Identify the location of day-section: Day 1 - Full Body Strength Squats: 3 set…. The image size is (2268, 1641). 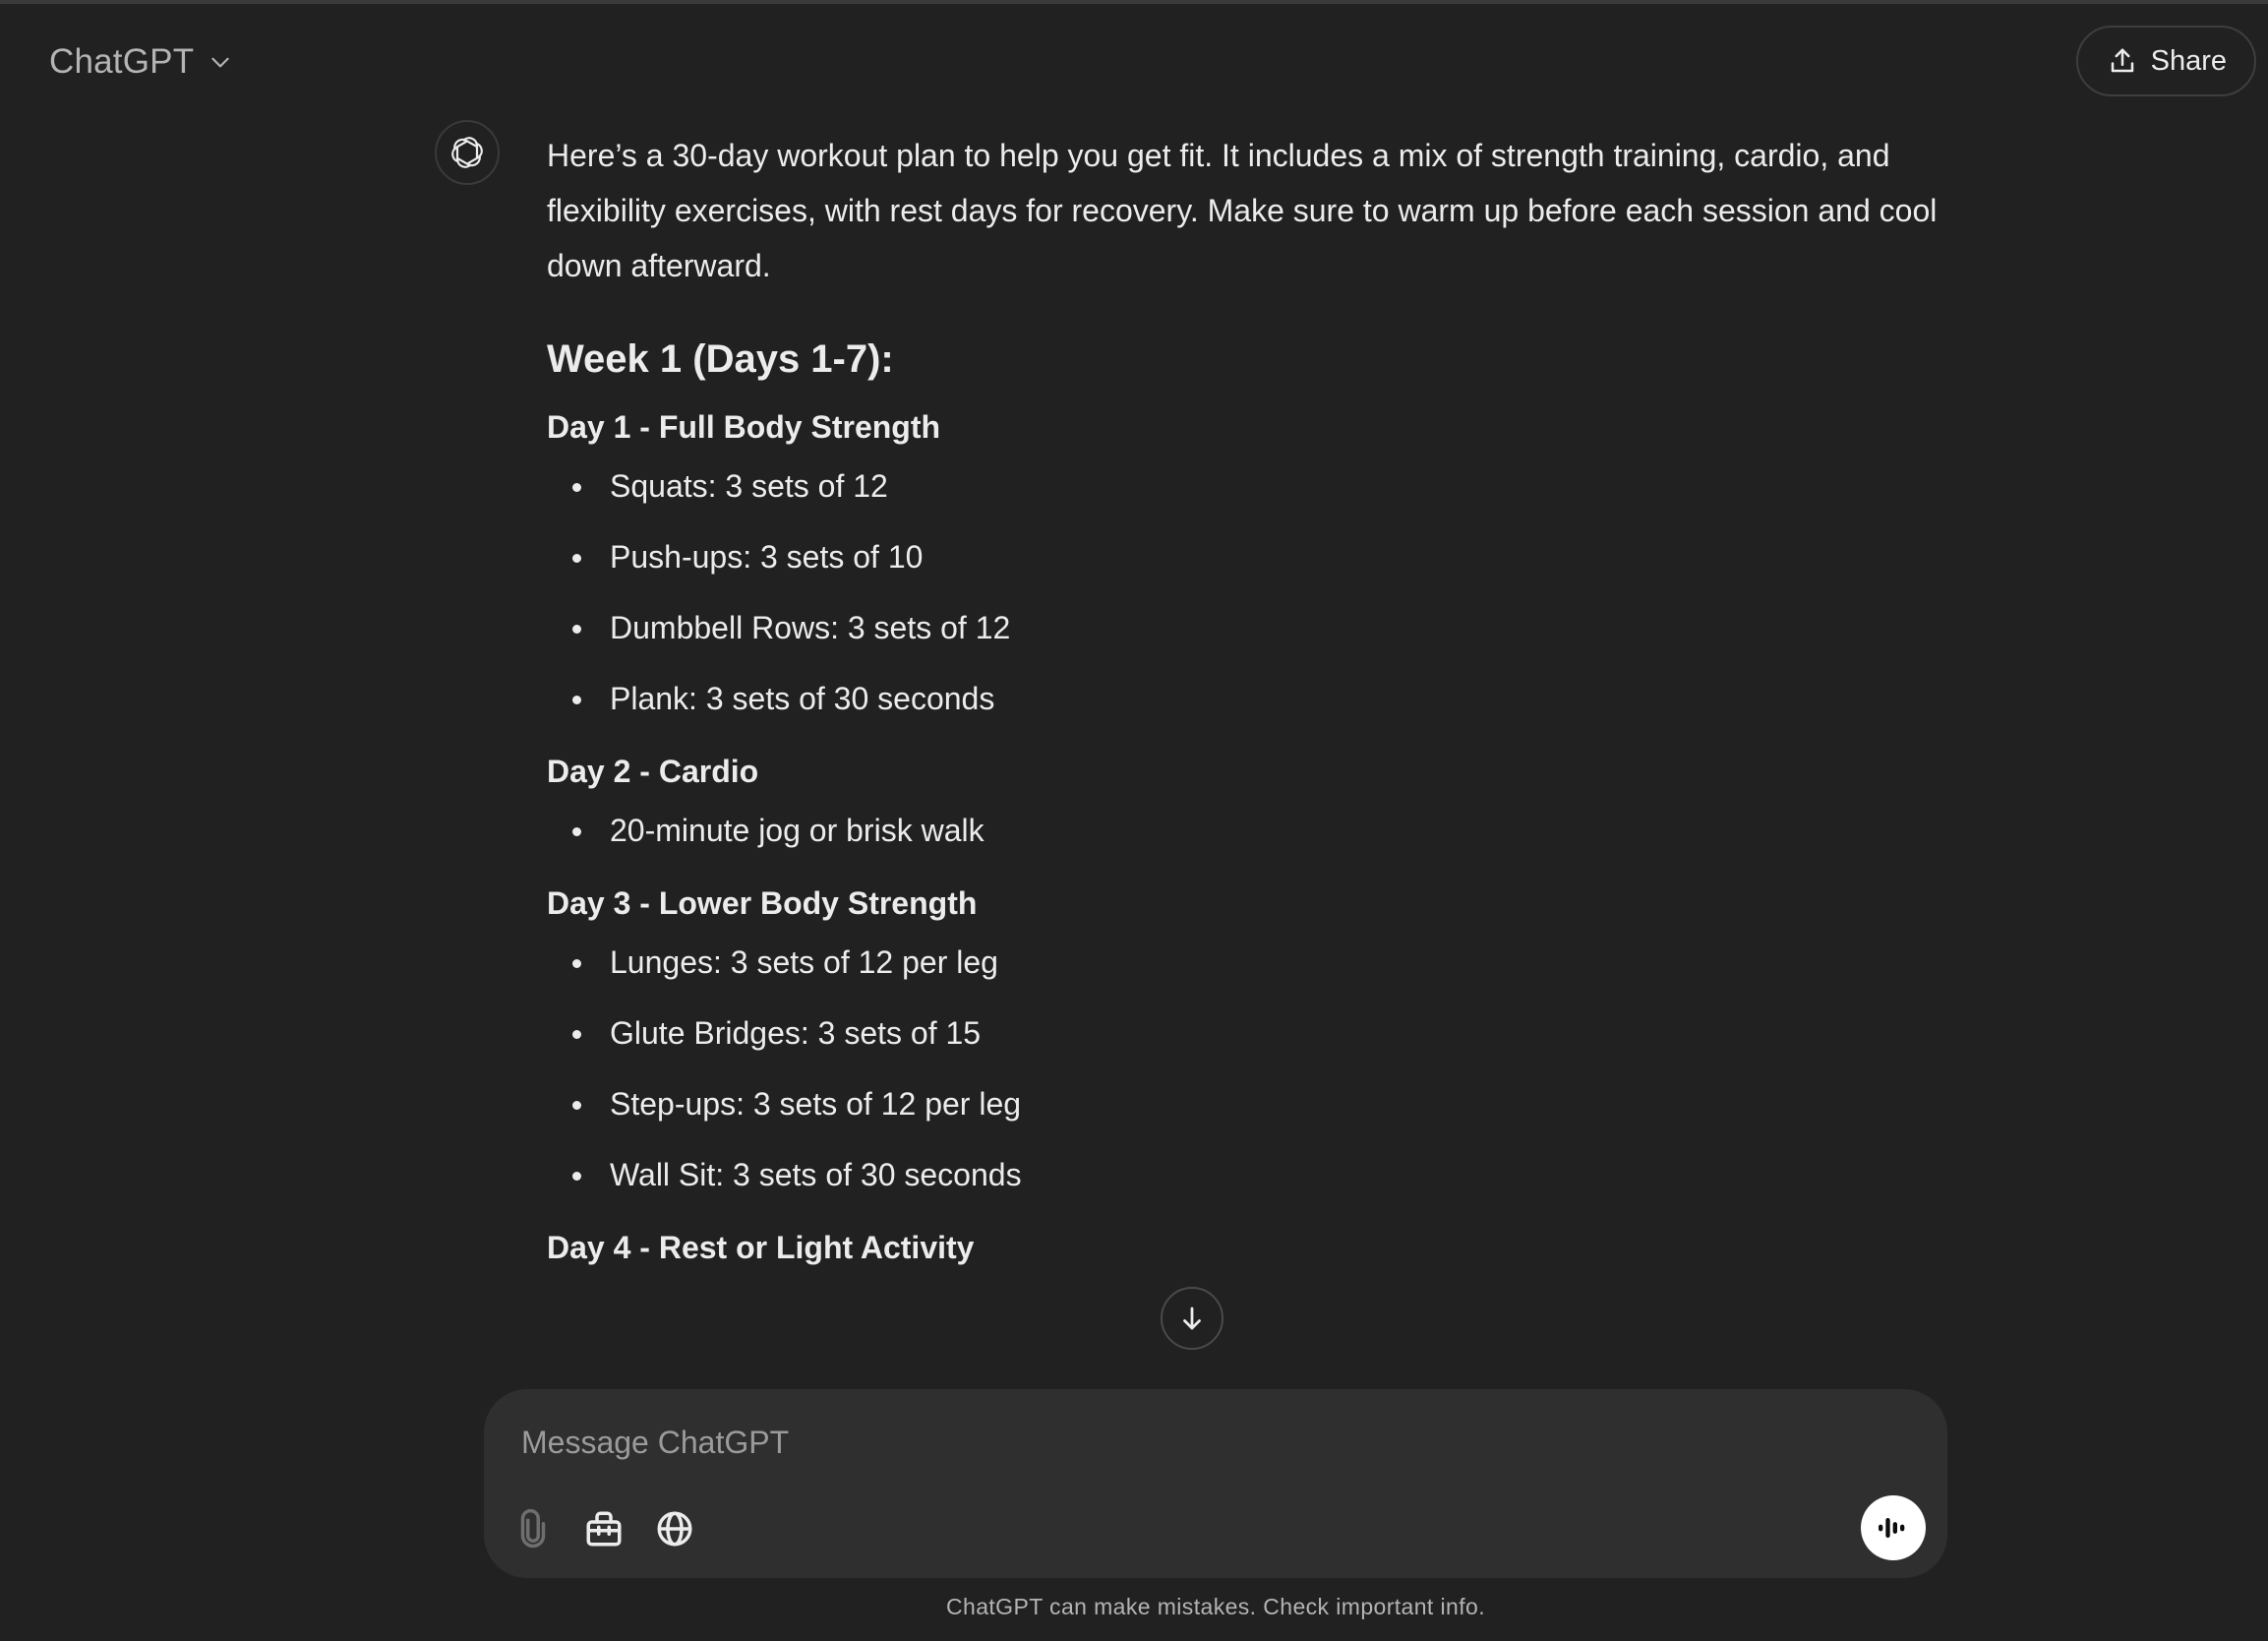
(1245, 562).